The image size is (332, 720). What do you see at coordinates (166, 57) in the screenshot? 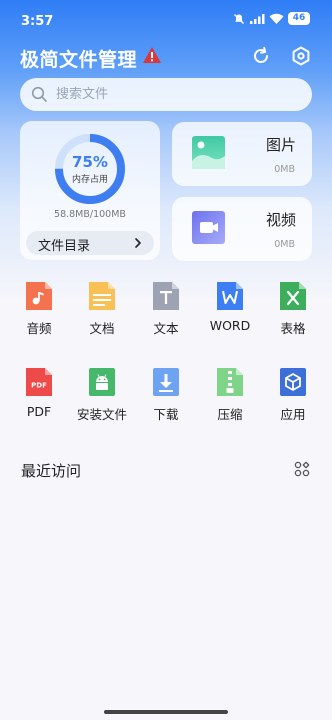
I see `app-header: 极简文件管理` at bounding box center [166, 57].